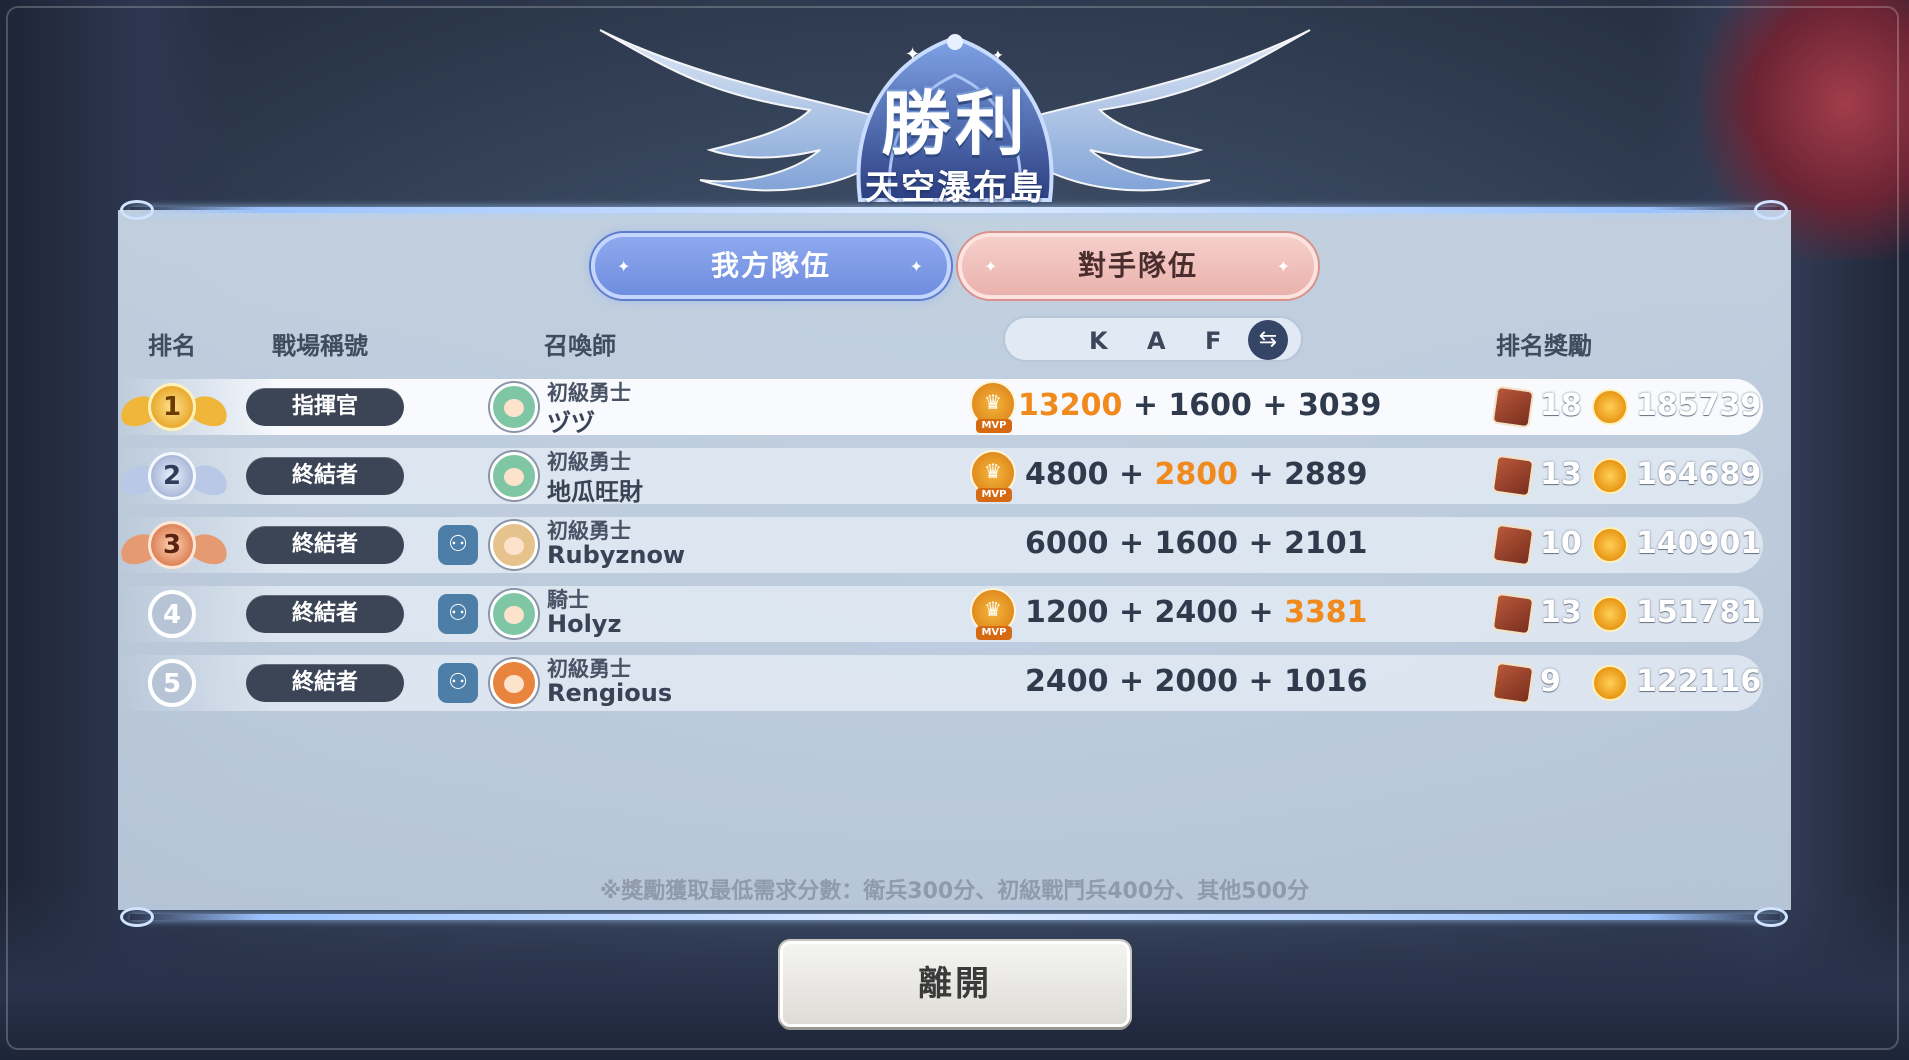 This screenshot has width=1909, height=1060. I want to click on panel-top-border, so click(955, 210).